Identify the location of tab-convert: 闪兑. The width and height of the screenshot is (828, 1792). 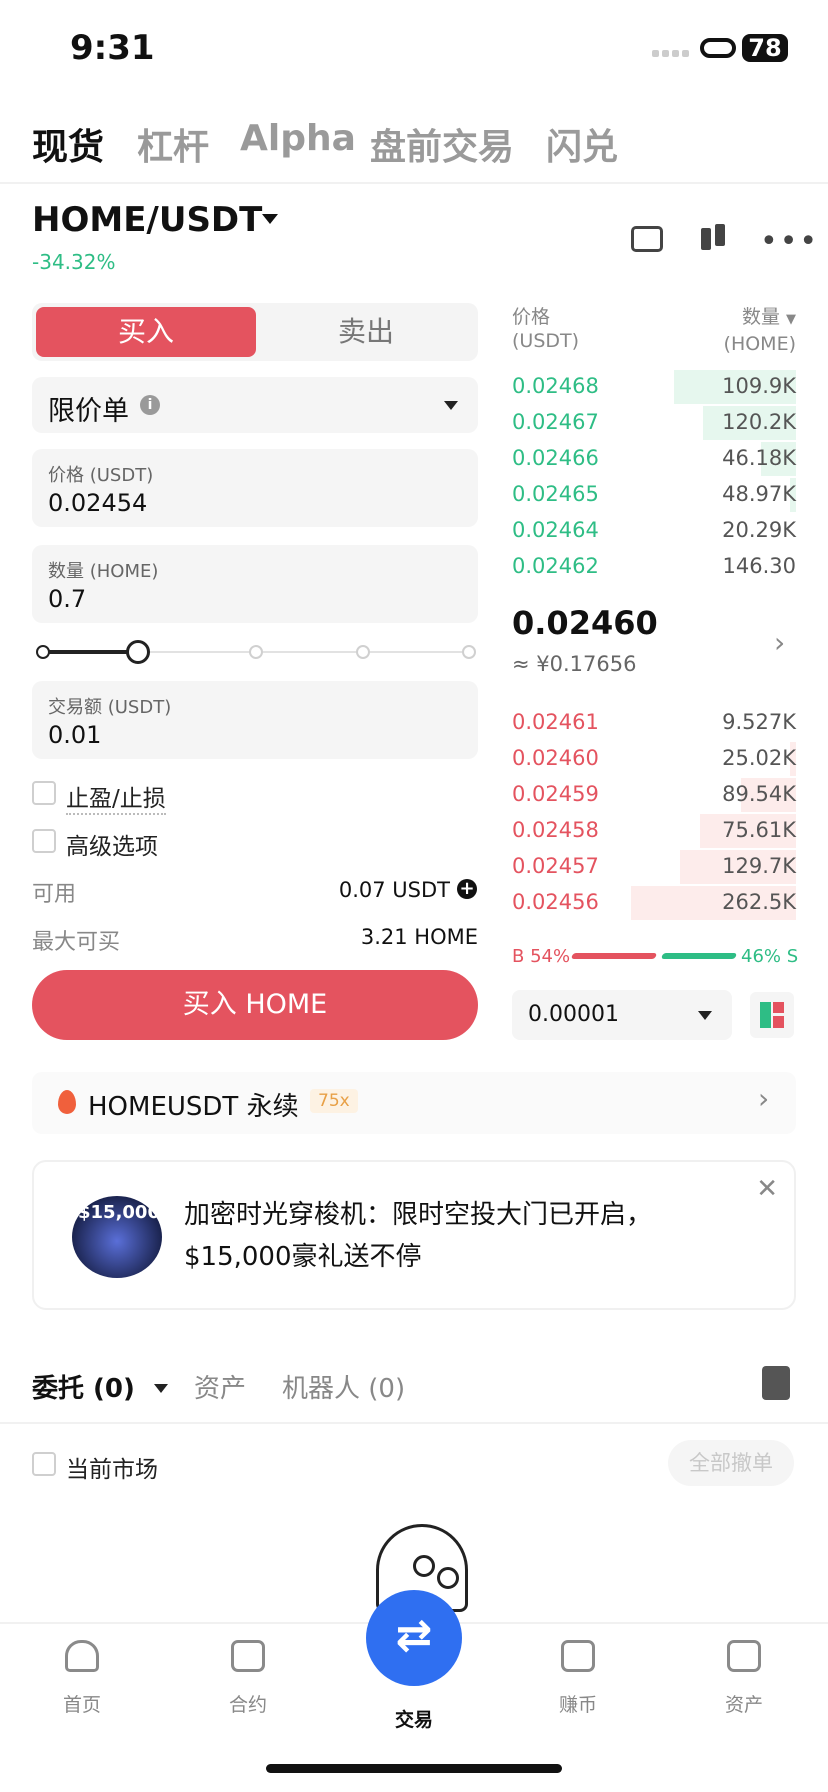
(582, 144).